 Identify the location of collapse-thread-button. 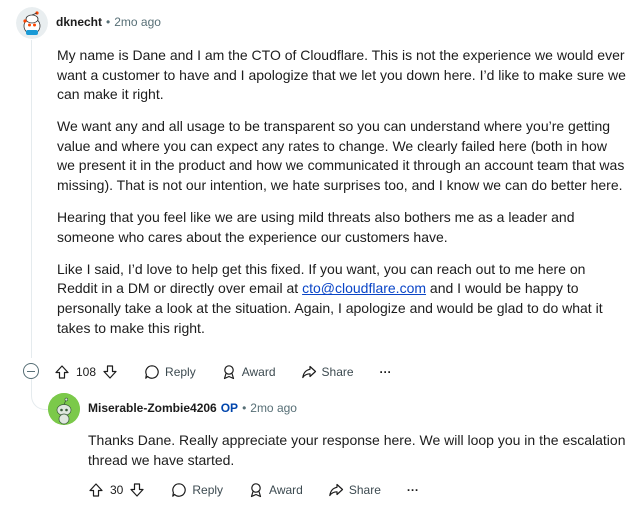
(31, 371).